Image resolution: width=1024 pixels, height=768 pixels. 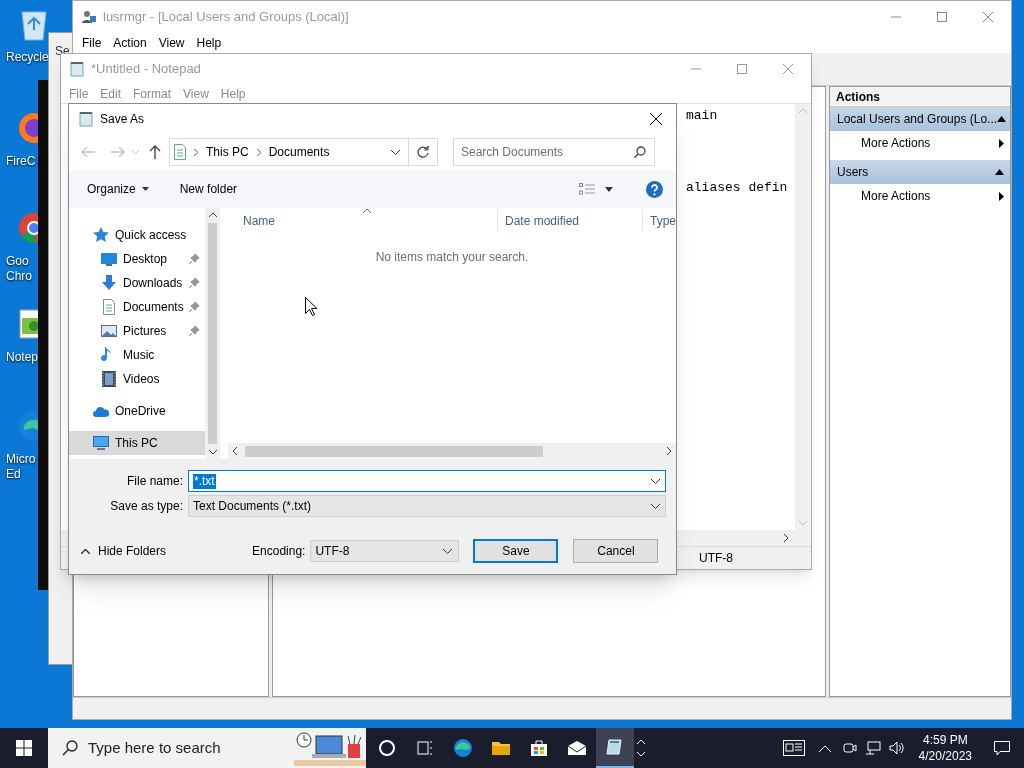 I want to click on webcam-icon, so click(x=849, y=748).